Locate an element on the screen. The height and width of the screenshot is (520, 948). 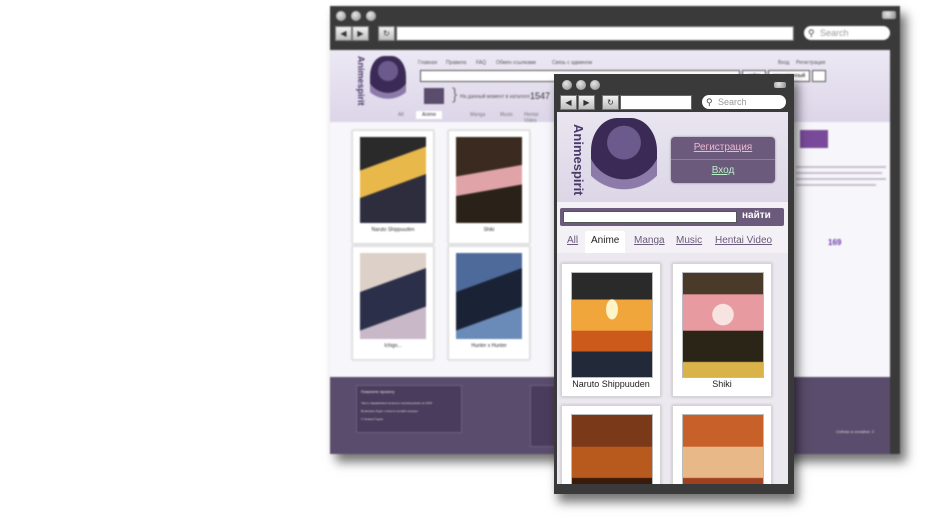
catalog-count-label: На данный момент в каталоге is located at coordinates (495, 97).